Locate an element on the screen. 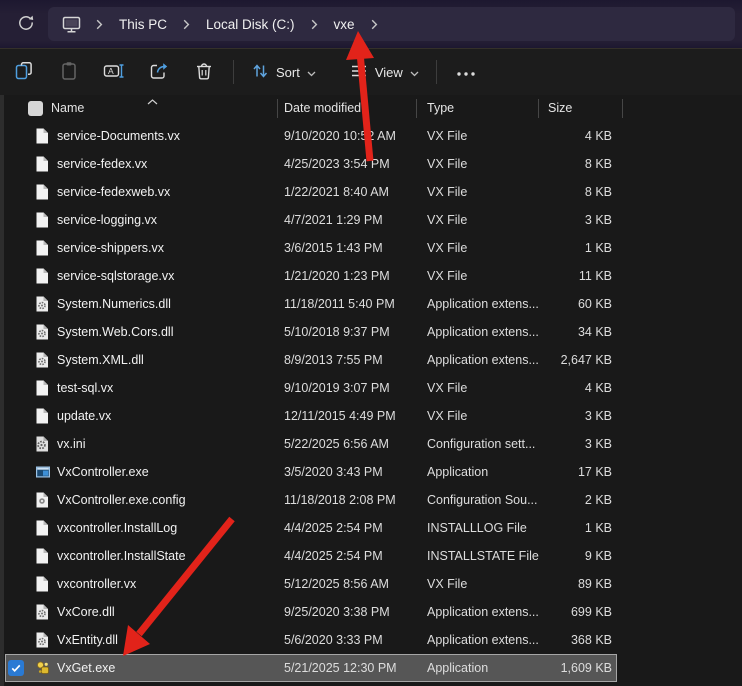 This screenshot has height=686, width=742. file-name: VxEntity.dll is located at coordinates (87, 640).